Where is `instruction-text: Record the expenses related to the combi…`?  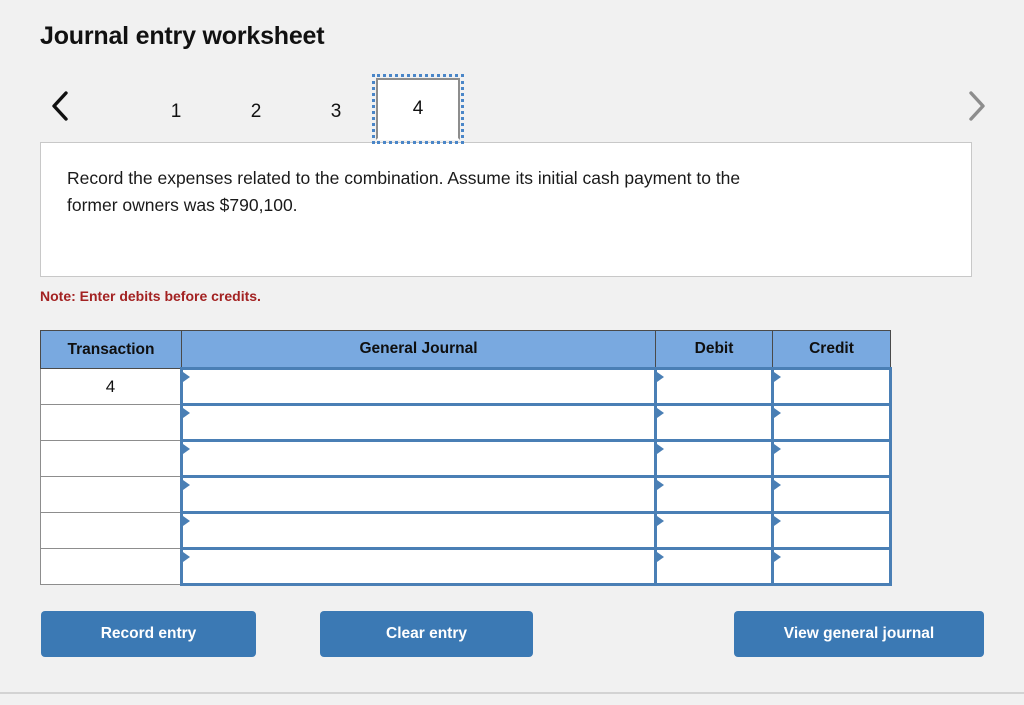 instruction-text: Record the expenses related to the combi… is located at coordinates (404, 192).